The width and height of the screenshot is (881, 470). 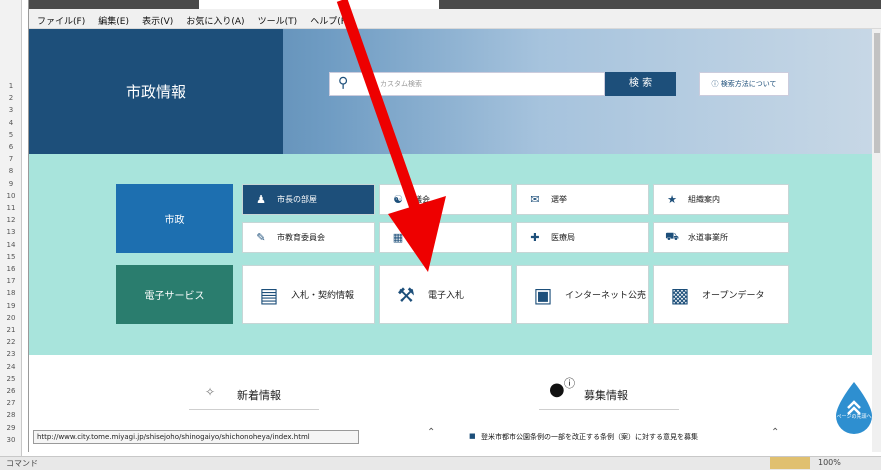 What do you see at coordinates (417, 234) in the screenshot?
I see `arrow-head` at bounding box center [417, 234].